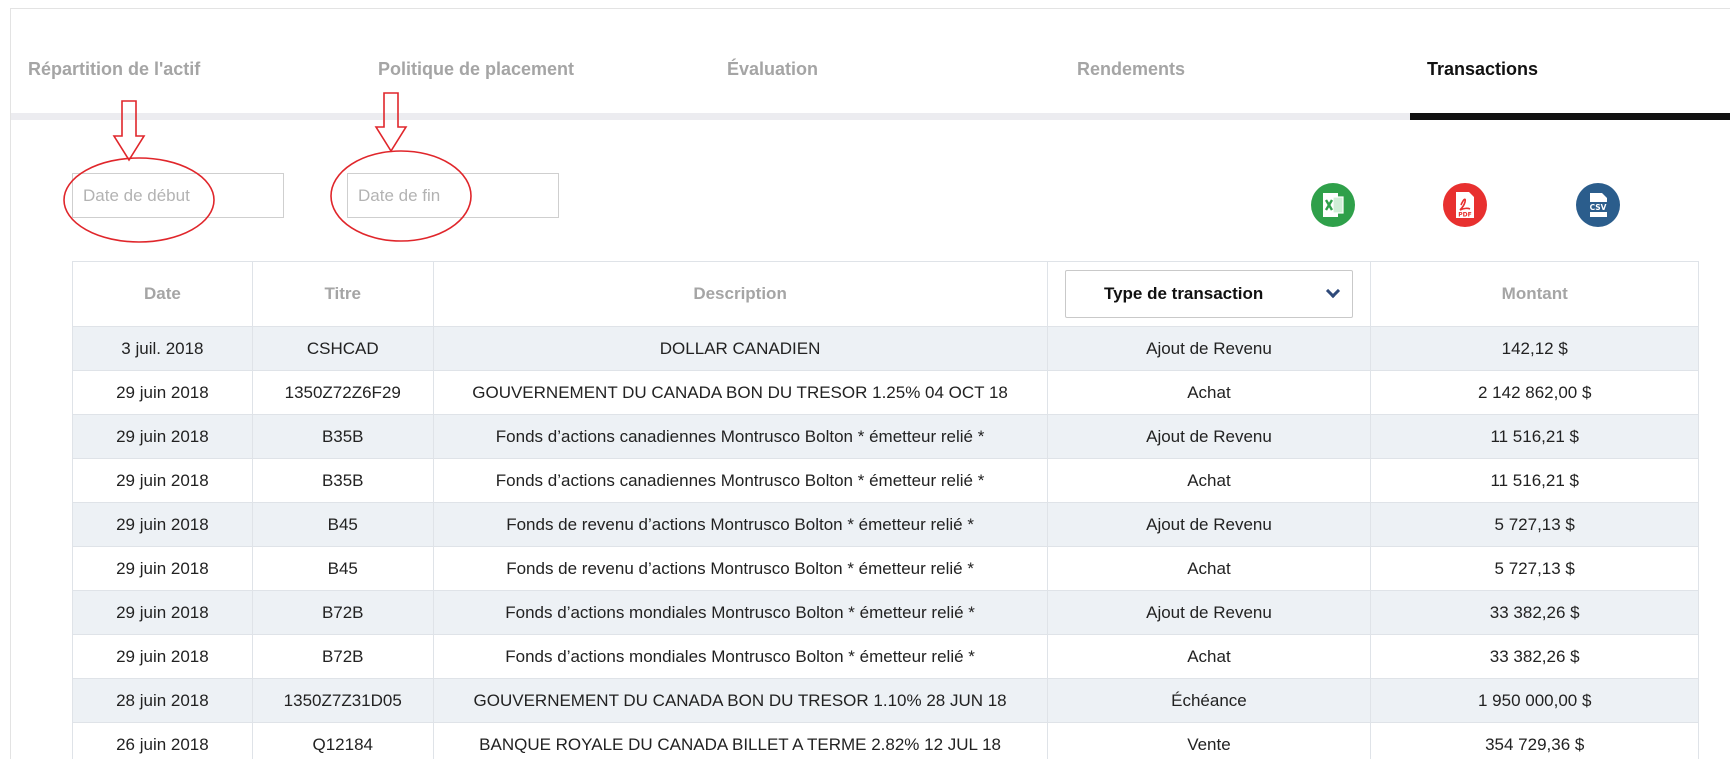 The image size is (1730, 759). What do you see at coordinates (342, 740) in the screenshot?
I see `cell-titre: Q12184` at bounding box center [342, 740].